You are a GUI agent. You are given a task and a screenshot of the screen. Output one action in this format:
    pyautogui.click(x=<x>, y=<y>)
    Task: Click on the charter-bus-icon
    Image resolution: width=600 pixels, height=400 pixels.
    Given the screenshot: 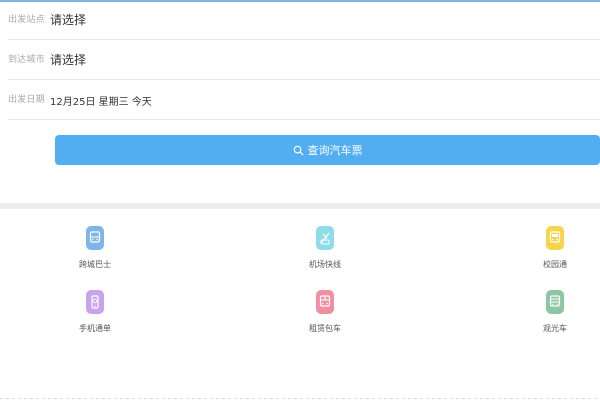 What is the action you would take?
    pyautogui.click(x=325, y=302)
    